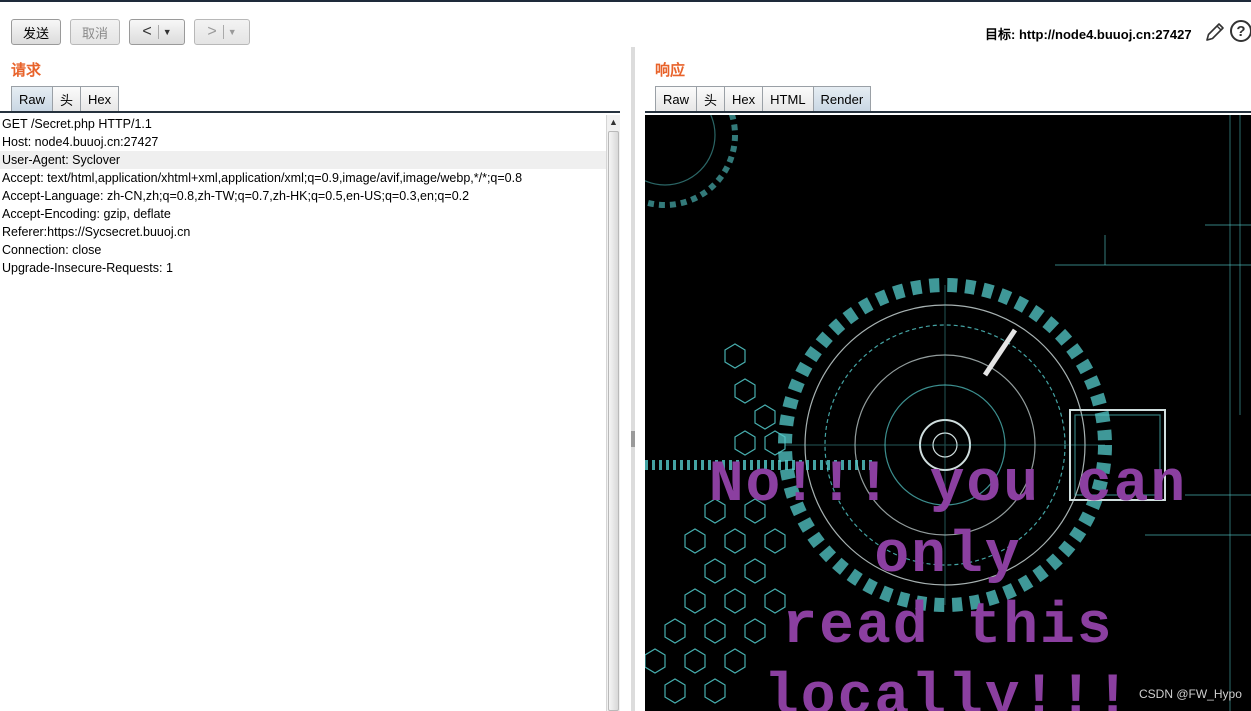  Describe the element at coordinates (613, 421) in the screenshot. I see `scrollbar-thumb` at that location.